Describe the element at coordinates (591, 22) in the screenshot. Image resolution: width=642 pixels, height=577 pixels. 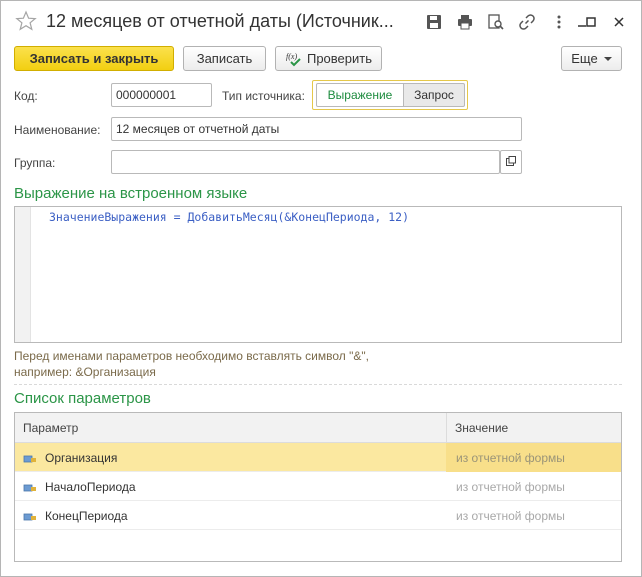
I see `maximize-icon` at that location.